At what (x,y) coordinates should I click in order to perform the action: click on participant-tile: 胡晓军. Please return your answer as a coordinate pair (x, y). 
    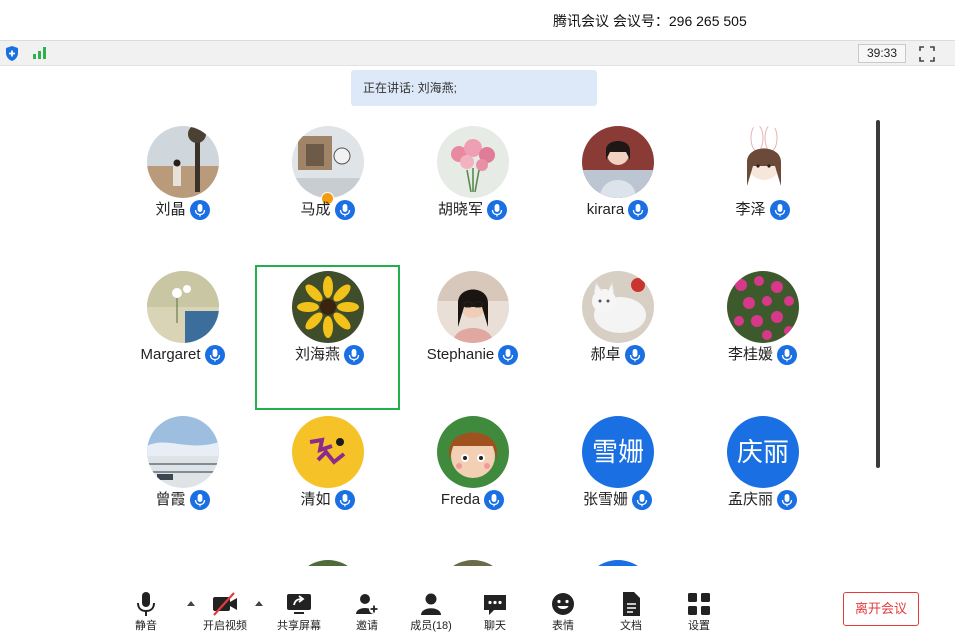
    Looking at the image, I should click on (472, 182).